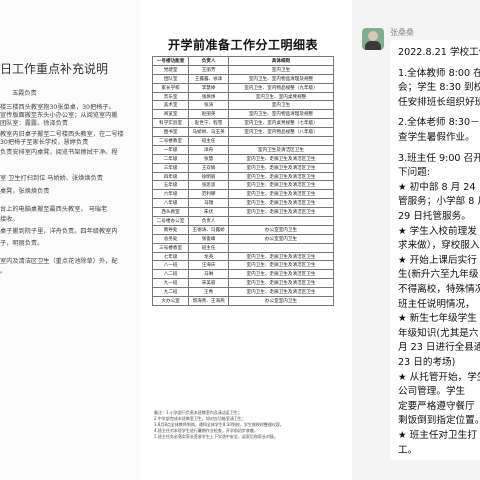 The image size is (480, 480). What do you see at coordinates (170, 114) in the screenshot?
I see `room-cell: 阅览室` at bounding box center [170, 114].